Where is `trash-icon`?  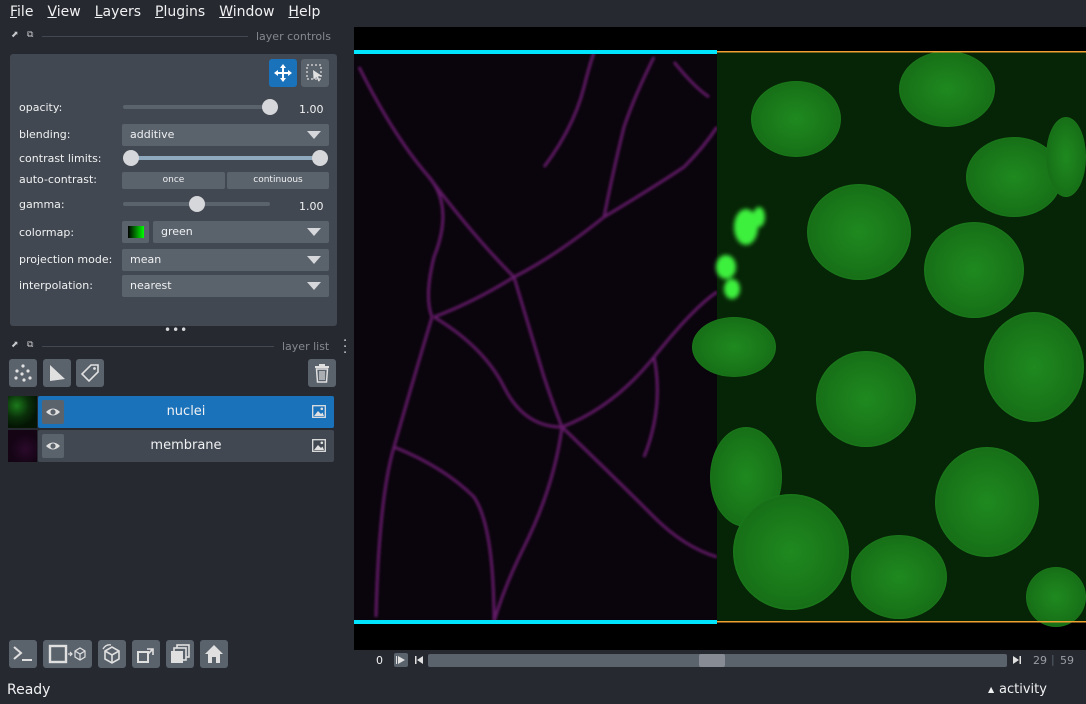
trash-icon is located at coordinates (322, 373).